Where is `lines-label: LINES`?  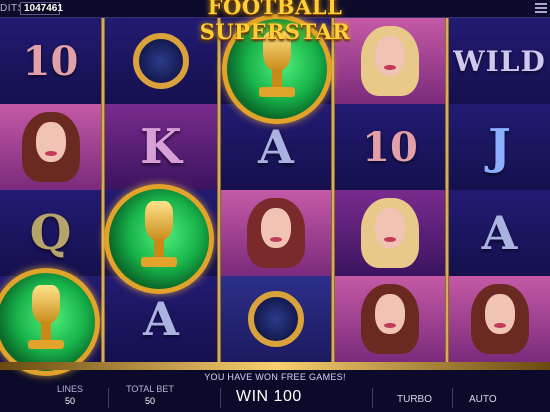
lines-label: LINES is located at coordinates (69, 389).